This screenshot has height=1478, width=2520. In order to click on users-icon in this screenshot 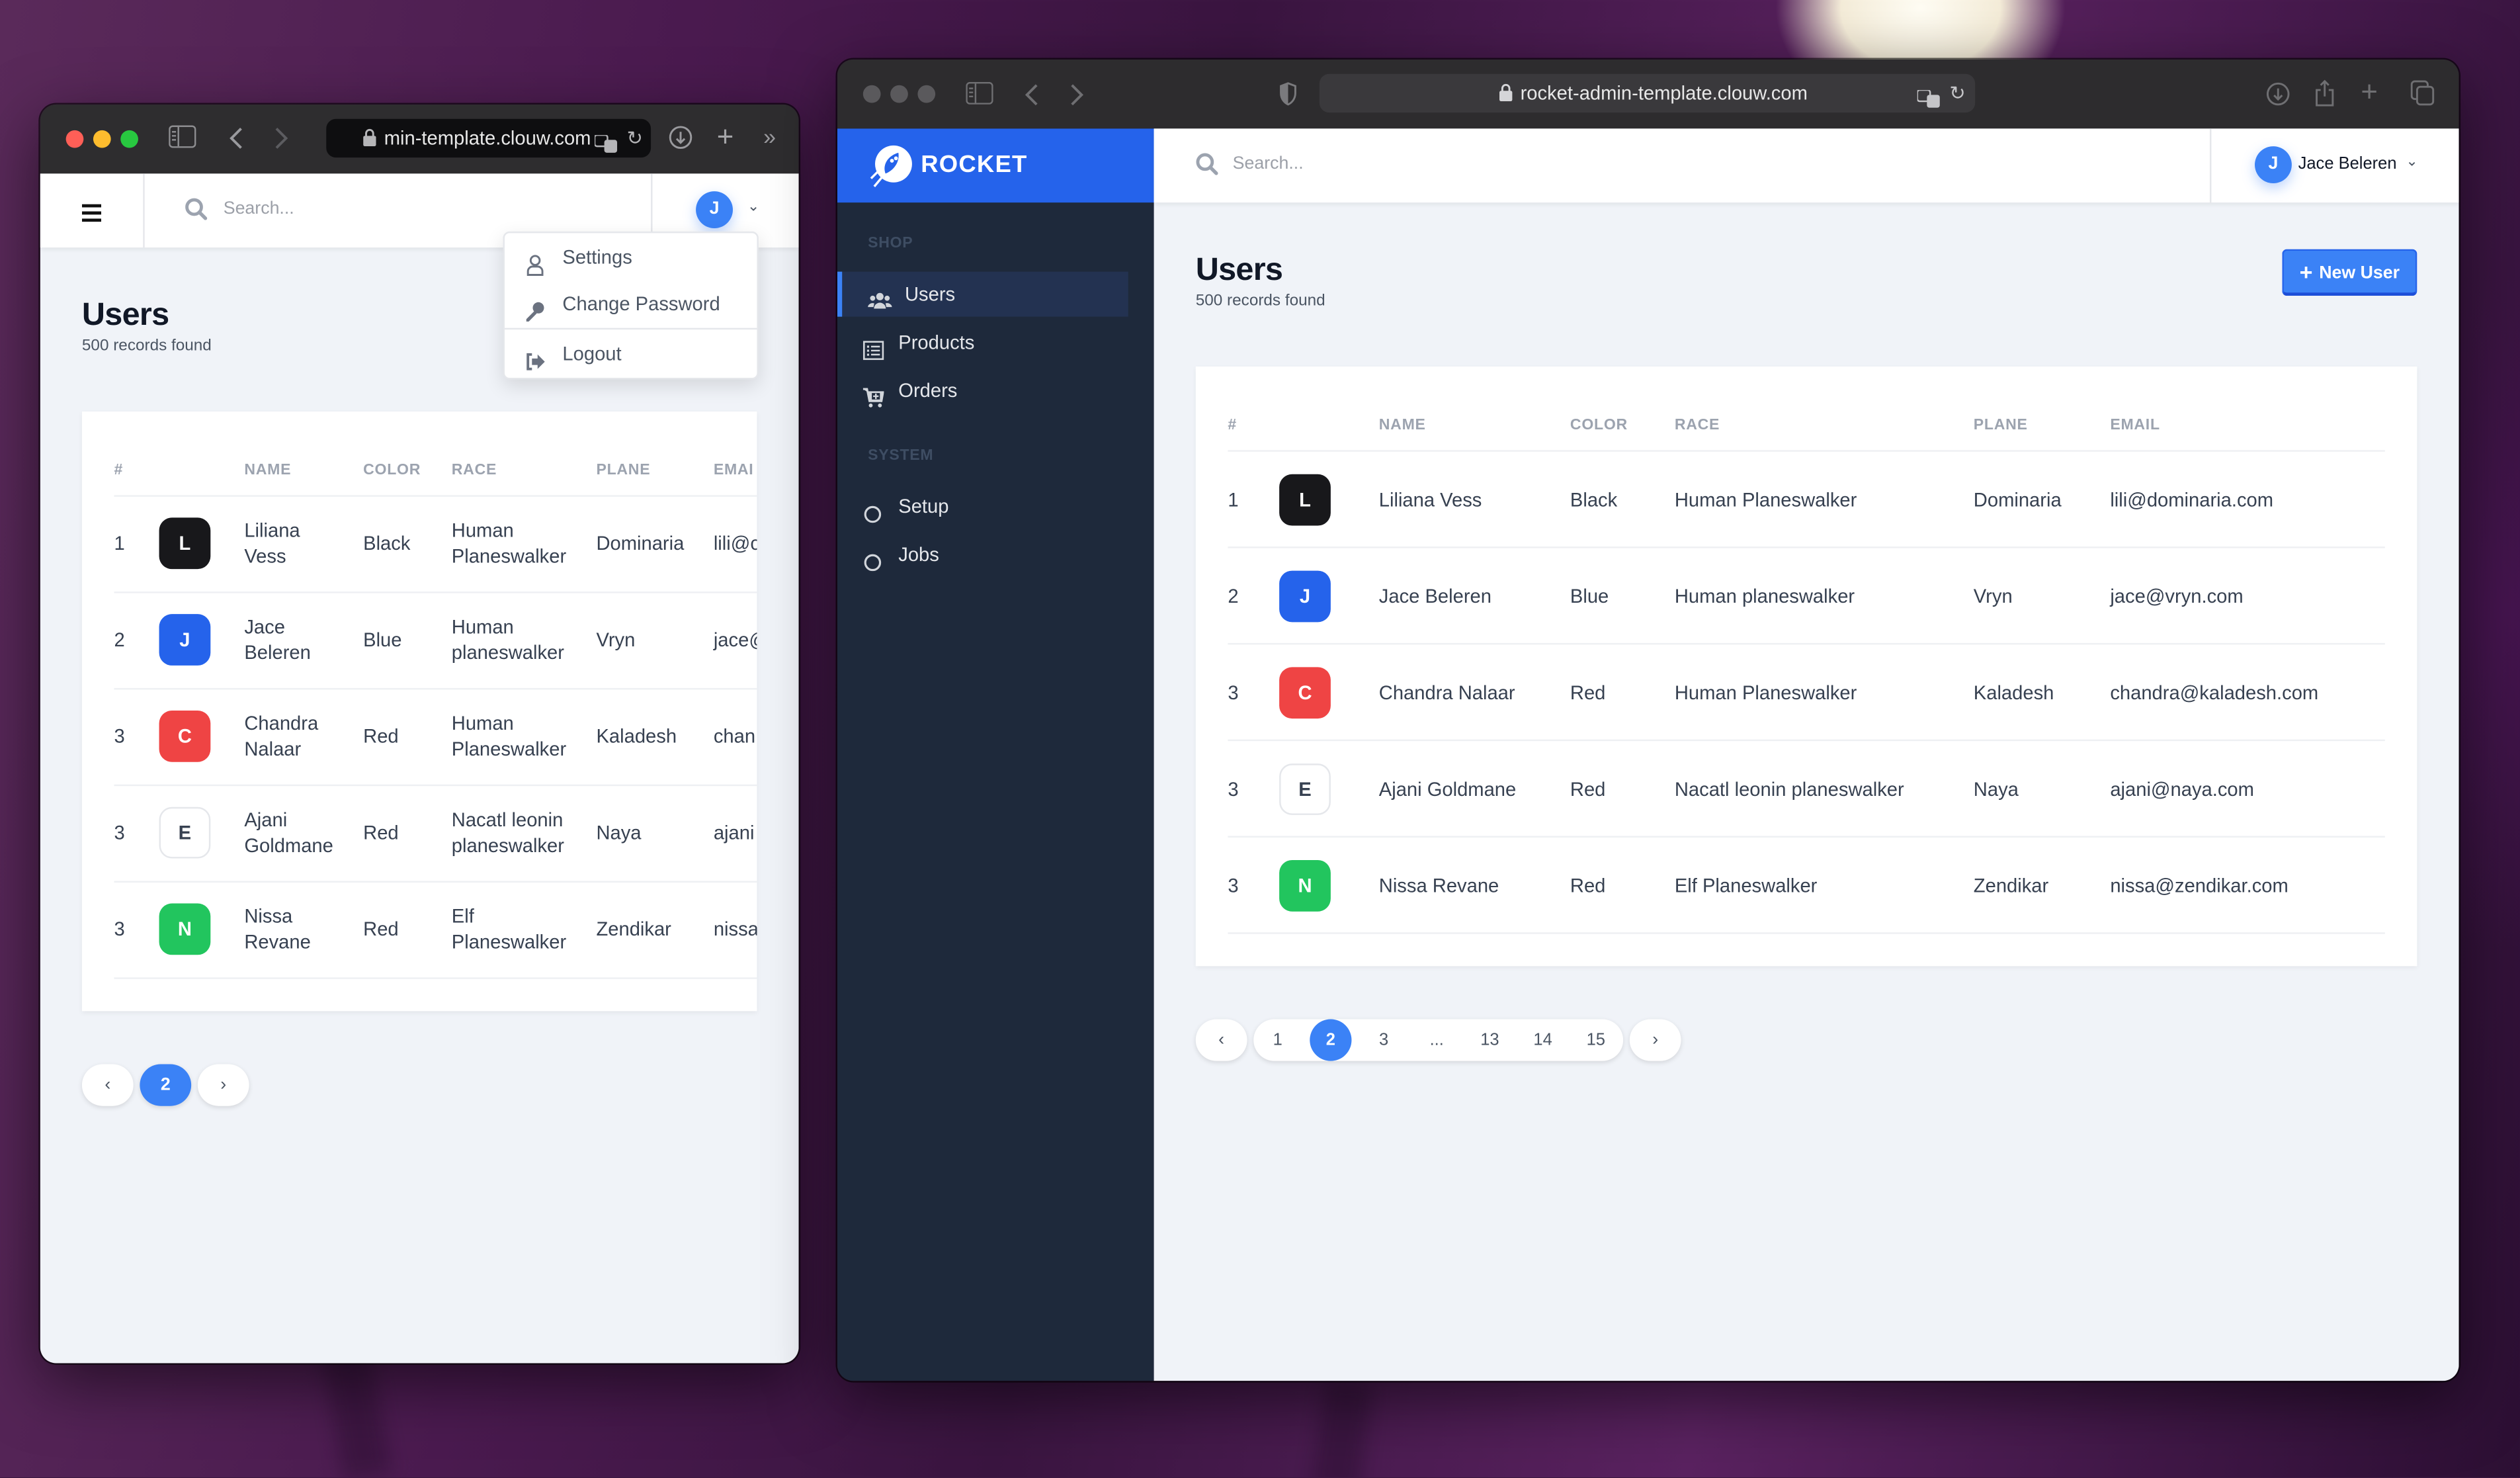, I will do `click(880, 296)`.